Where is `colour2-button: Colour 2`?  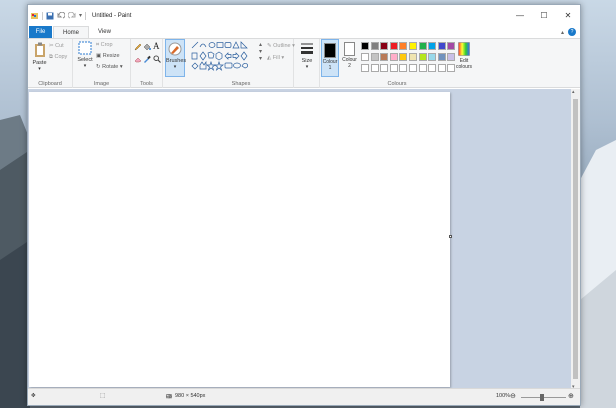
colour2-button: Colour 2 is located at coordinates (349, 58).